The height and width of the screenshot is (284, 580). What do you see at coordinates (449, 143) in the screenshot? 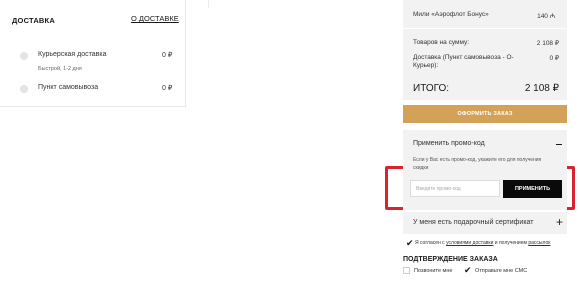
I see `promo-code-toggle: Применить промо-код` at bounding box center [449, 143].